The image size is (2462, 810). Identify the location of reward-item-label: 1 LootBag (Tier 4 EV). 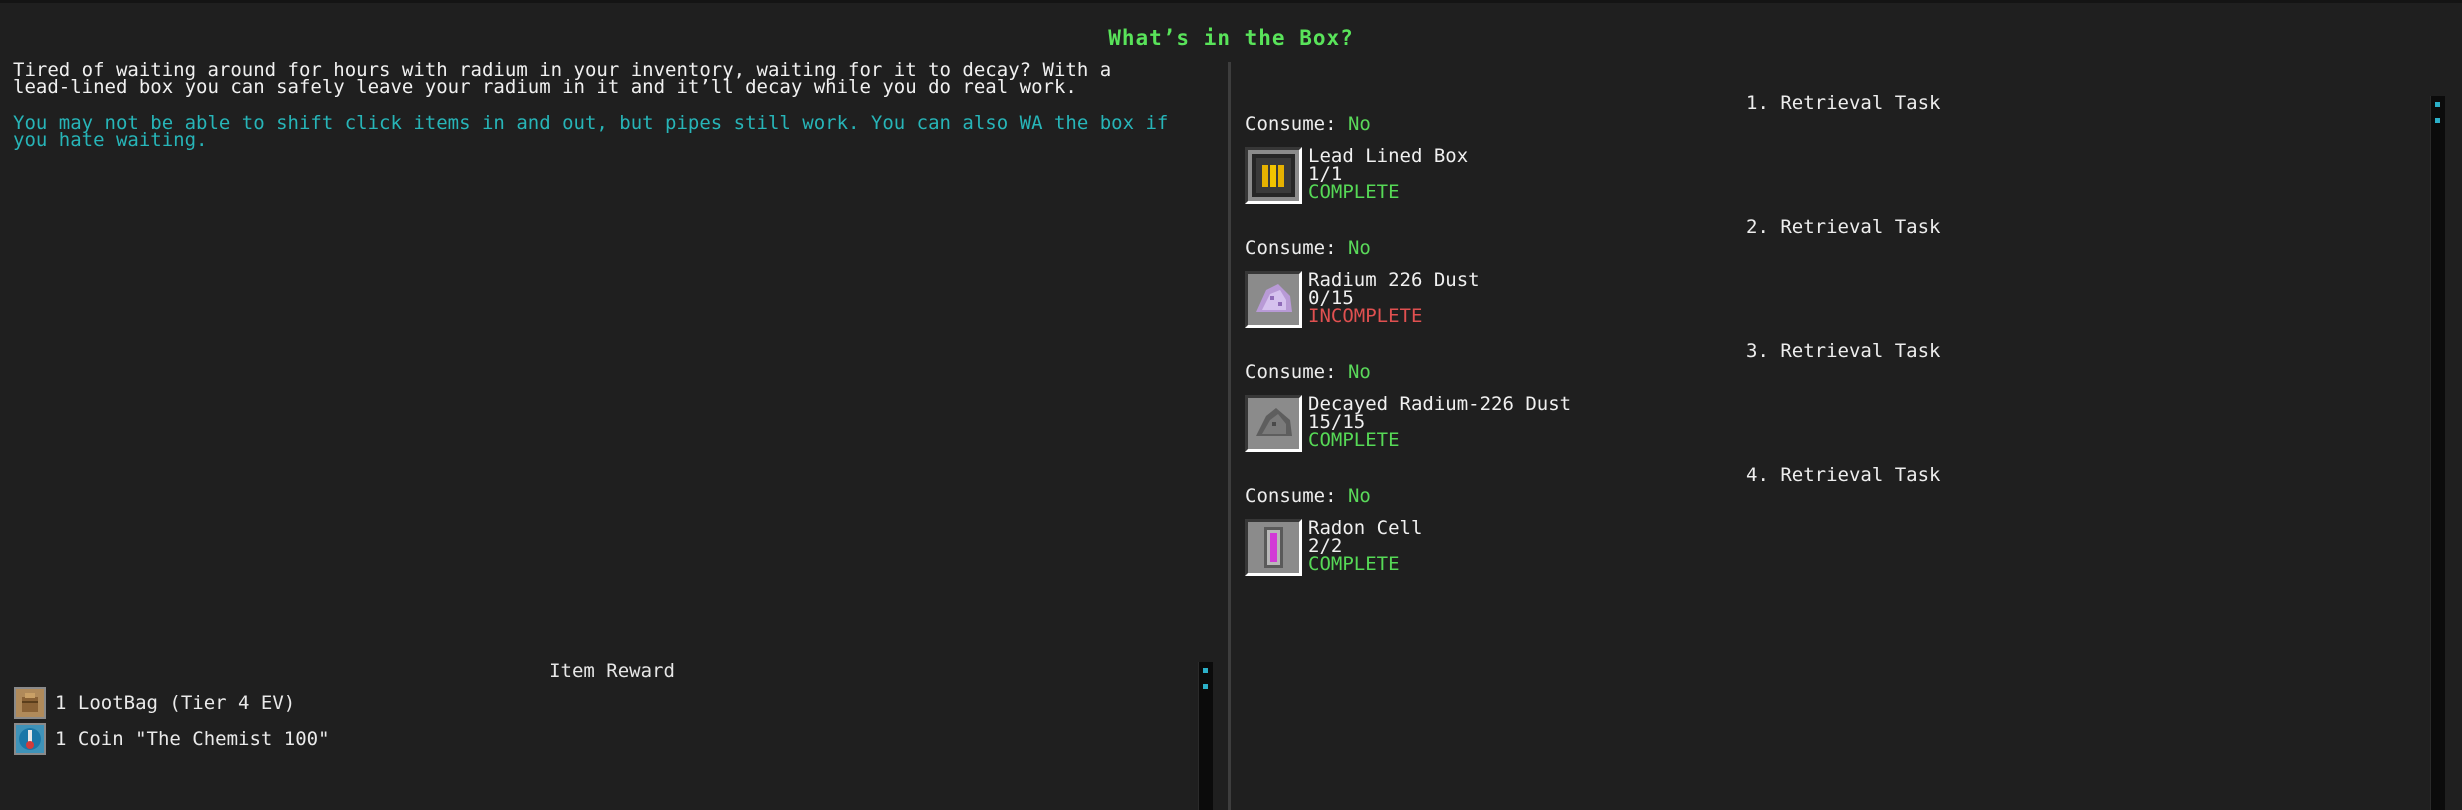
(175, 703).